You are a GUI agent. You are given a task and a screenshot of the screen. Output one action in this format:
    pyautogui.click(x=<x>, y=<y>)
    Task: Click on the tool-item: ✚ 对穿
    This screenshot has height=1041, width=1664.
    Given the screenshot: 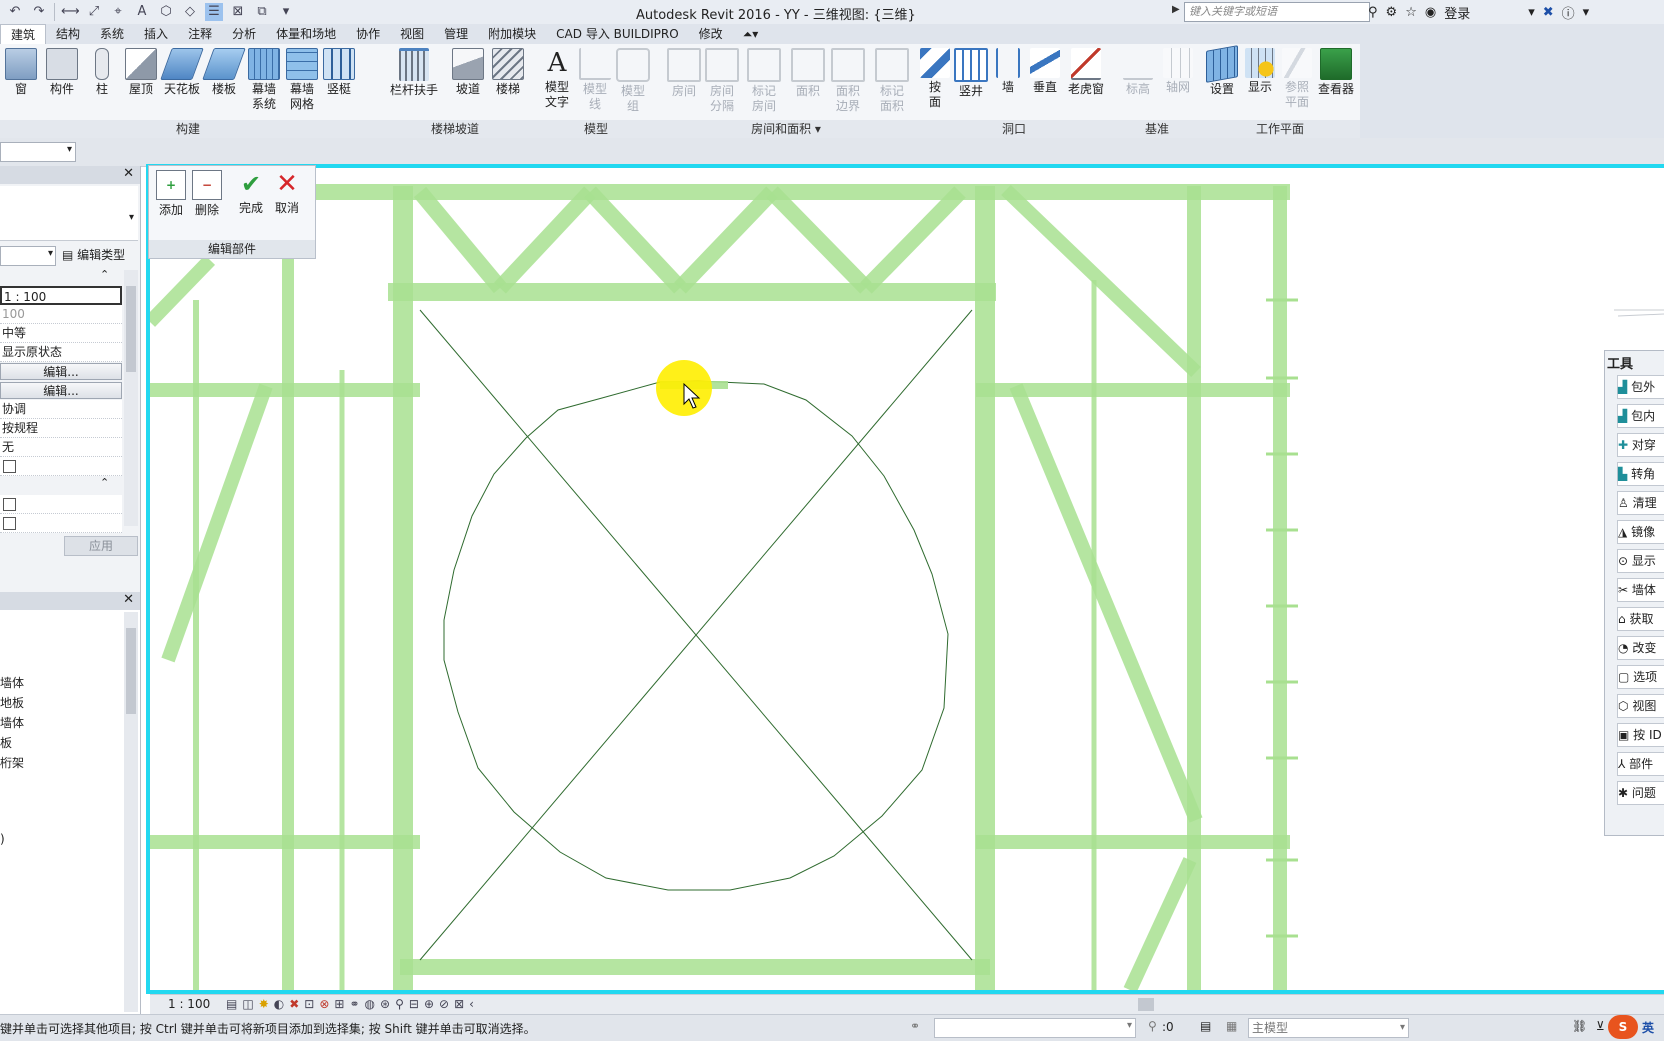 What is the action you would take?
    pyautogui.click(x=1640, y=445)
    